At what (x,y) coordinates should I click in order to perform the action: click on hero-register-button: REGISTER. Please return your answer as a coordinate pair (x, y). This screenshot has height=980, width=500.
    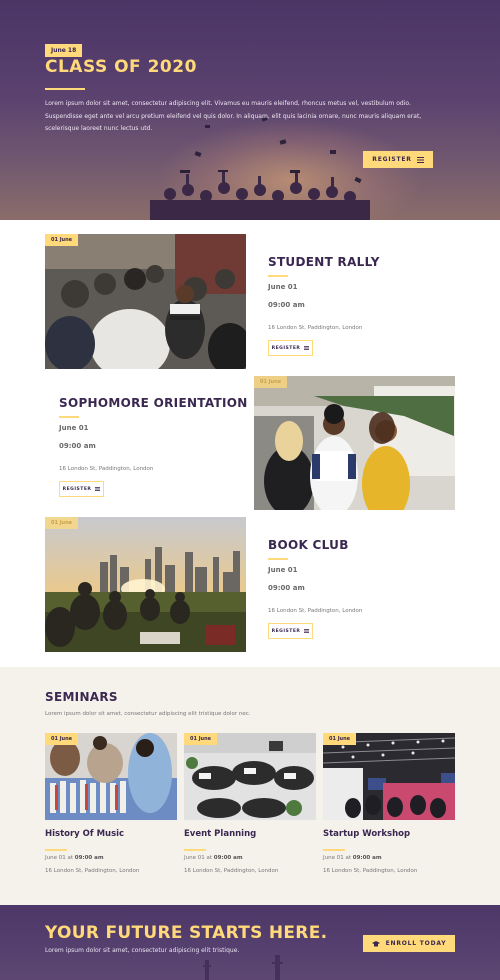
    Looking at the image, I should click on (398, 159).